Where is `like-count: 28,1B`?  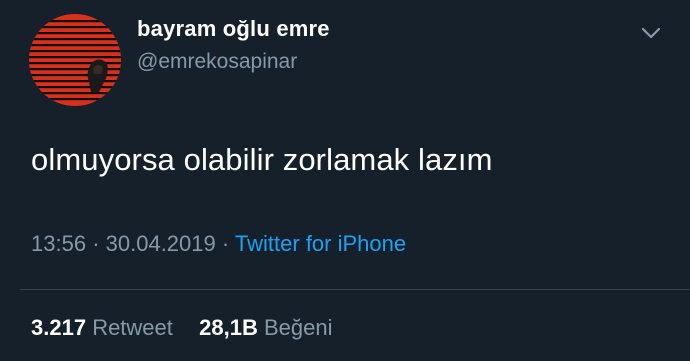
like-count: 28,1B is located at coordinates (228, 327).